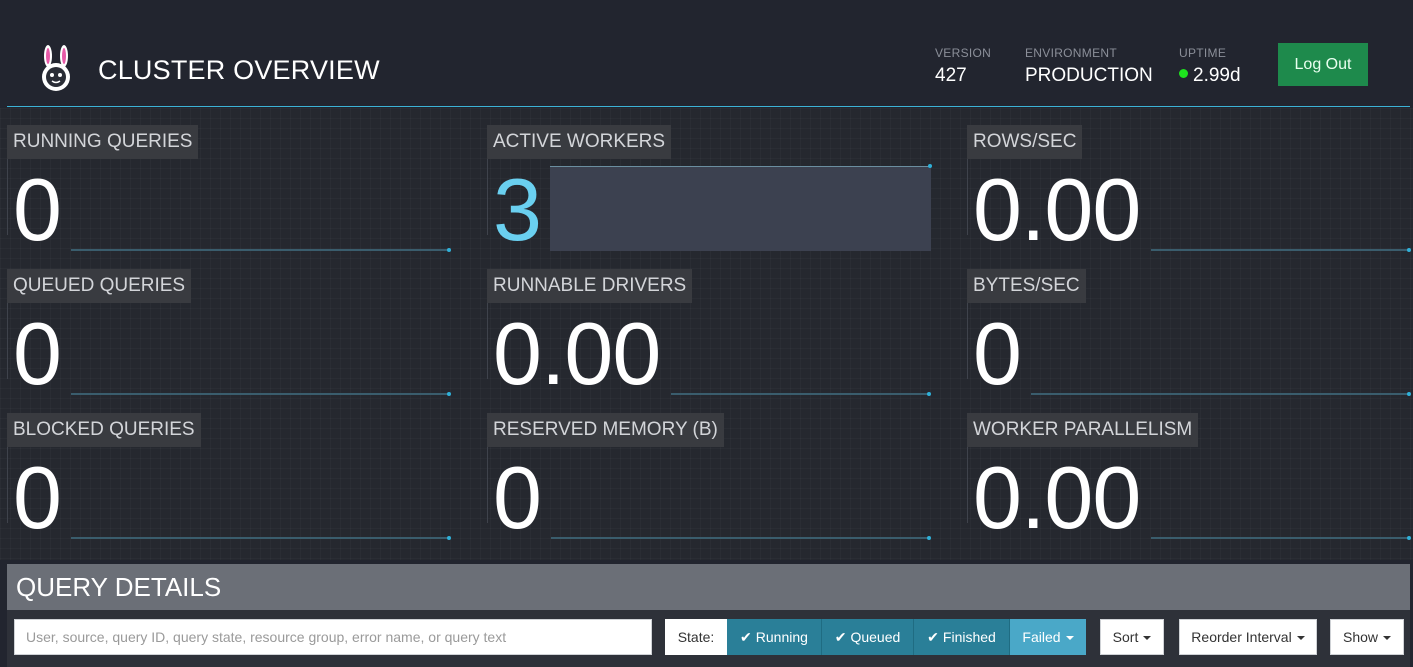 The image size is (1413, 667). What do you see at coordinates (333, 637) in the screenshot?
I see `query-search-input` at bounding box center [333, 637].